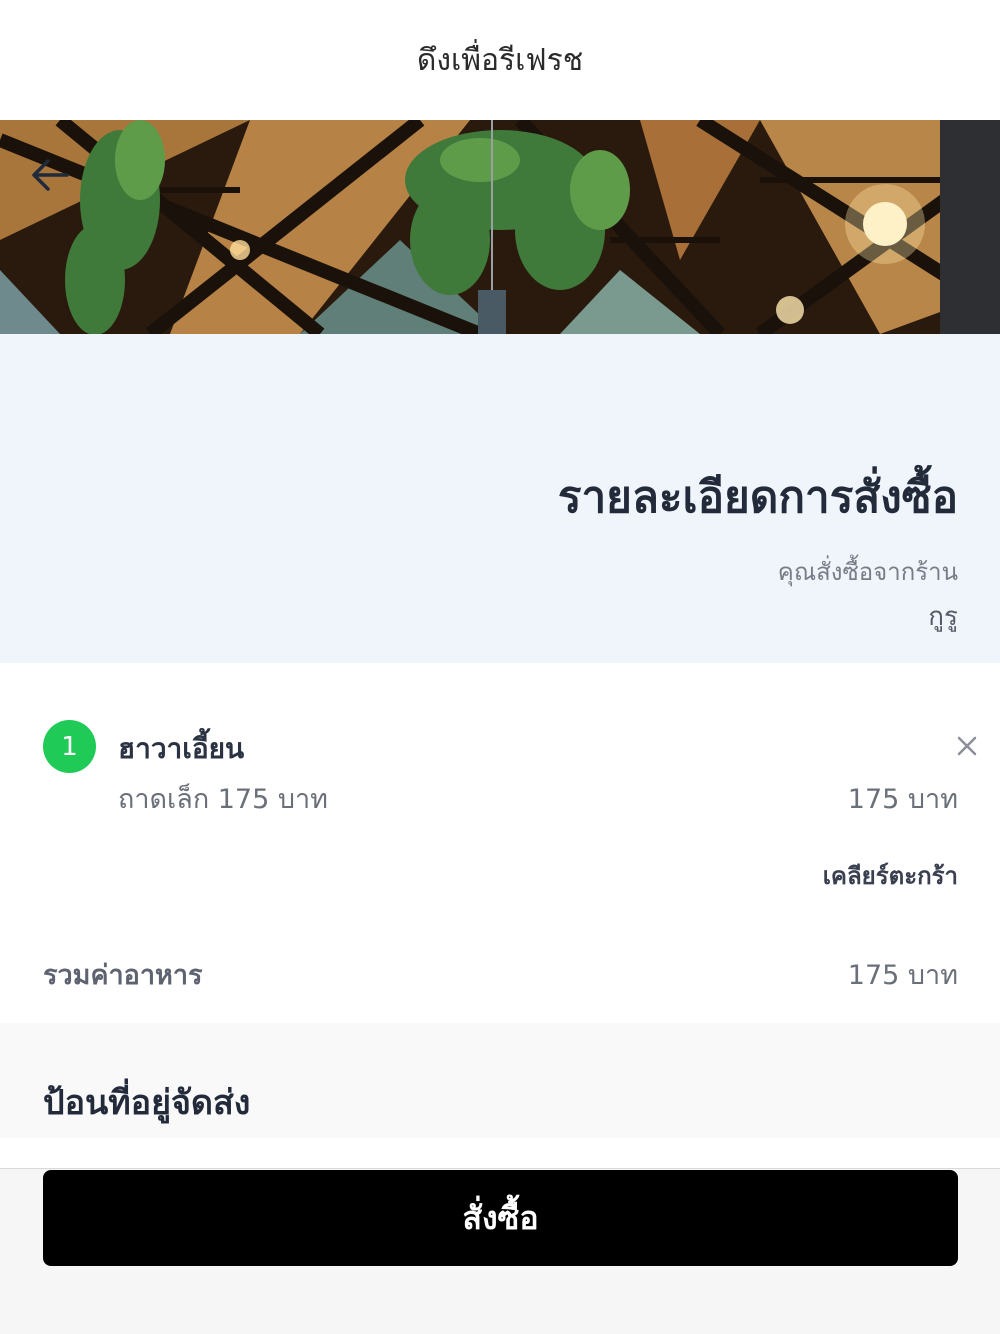 Image resolution: width=1000 pixels, height=1334 pixels. I want to click on clear-cart-link: เคลียร์ตะกร้า, so click(890, 875).